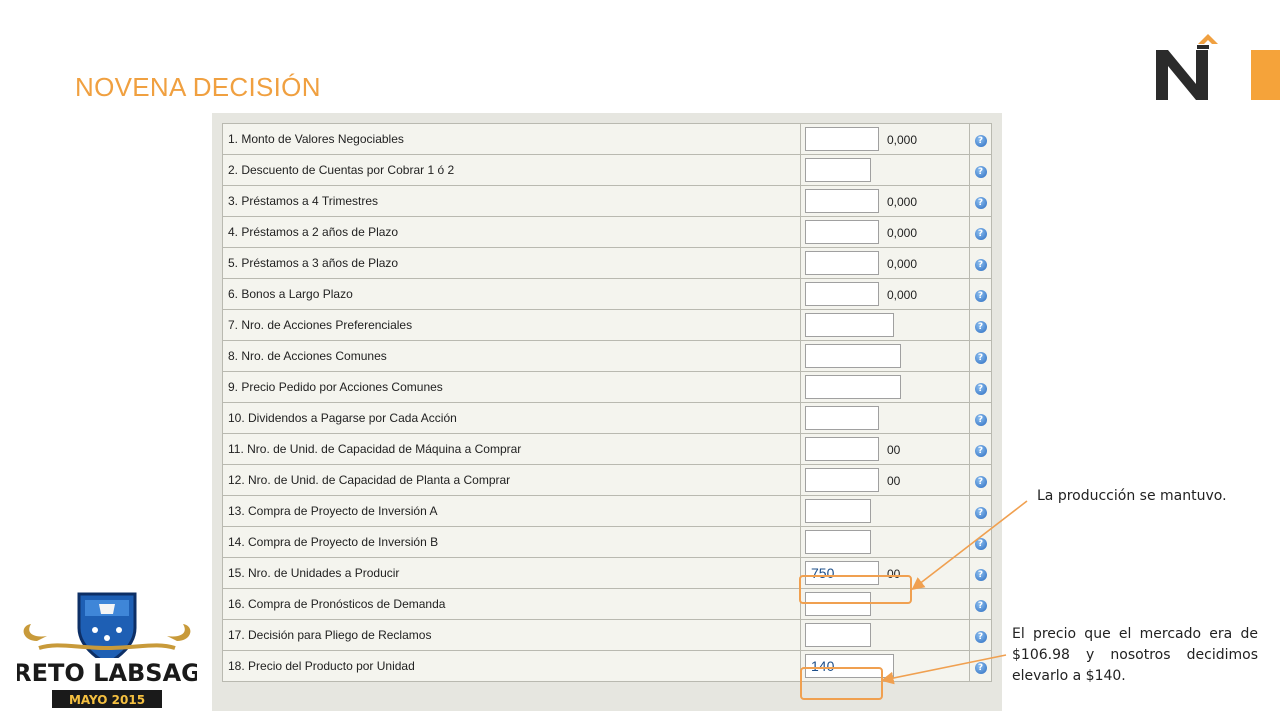  Describe the element at coordinates (107, 650) in the screenshot. I see `reto-labsag-badge: RETO LABSAG MAYO 2015` at that location.